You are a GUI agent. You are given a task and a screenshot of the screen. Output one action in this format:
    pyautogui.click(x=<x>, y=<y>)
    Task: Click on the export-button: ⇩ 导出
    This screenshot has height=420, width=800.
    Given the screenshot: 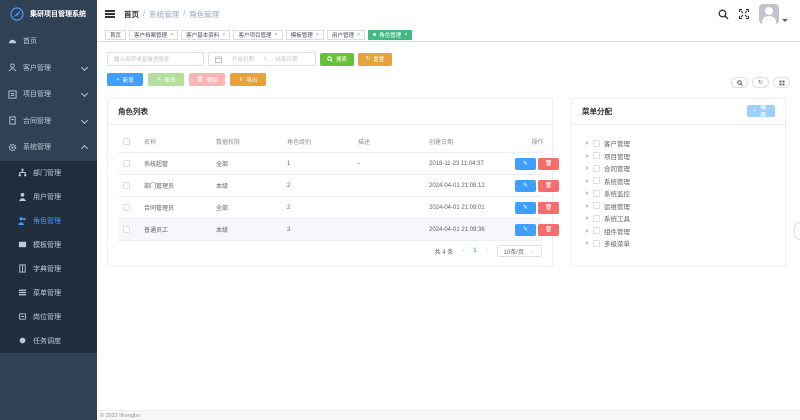 What is the action you would take?
    pyautogui.click(x=248, y=79)
    